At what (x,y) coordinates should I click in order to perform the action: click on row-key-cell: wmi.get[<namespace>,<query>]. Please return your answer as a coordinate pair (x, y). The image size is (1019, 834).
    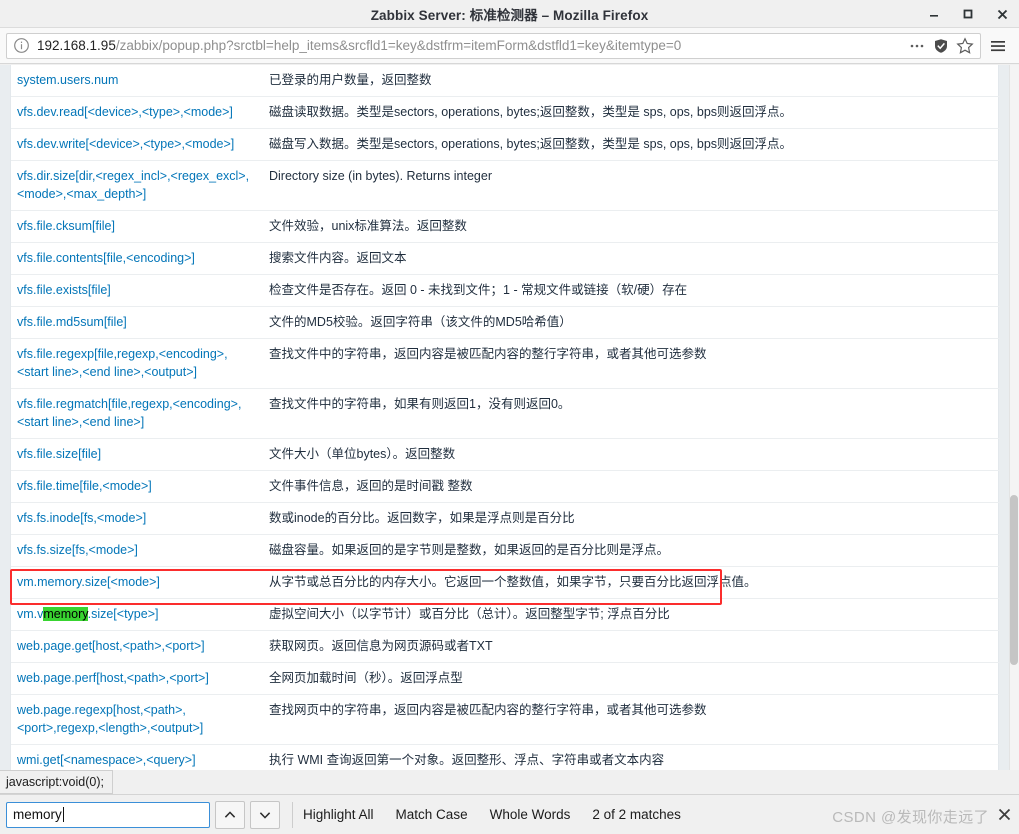
    Looking at the image, I should click on (137, 757).